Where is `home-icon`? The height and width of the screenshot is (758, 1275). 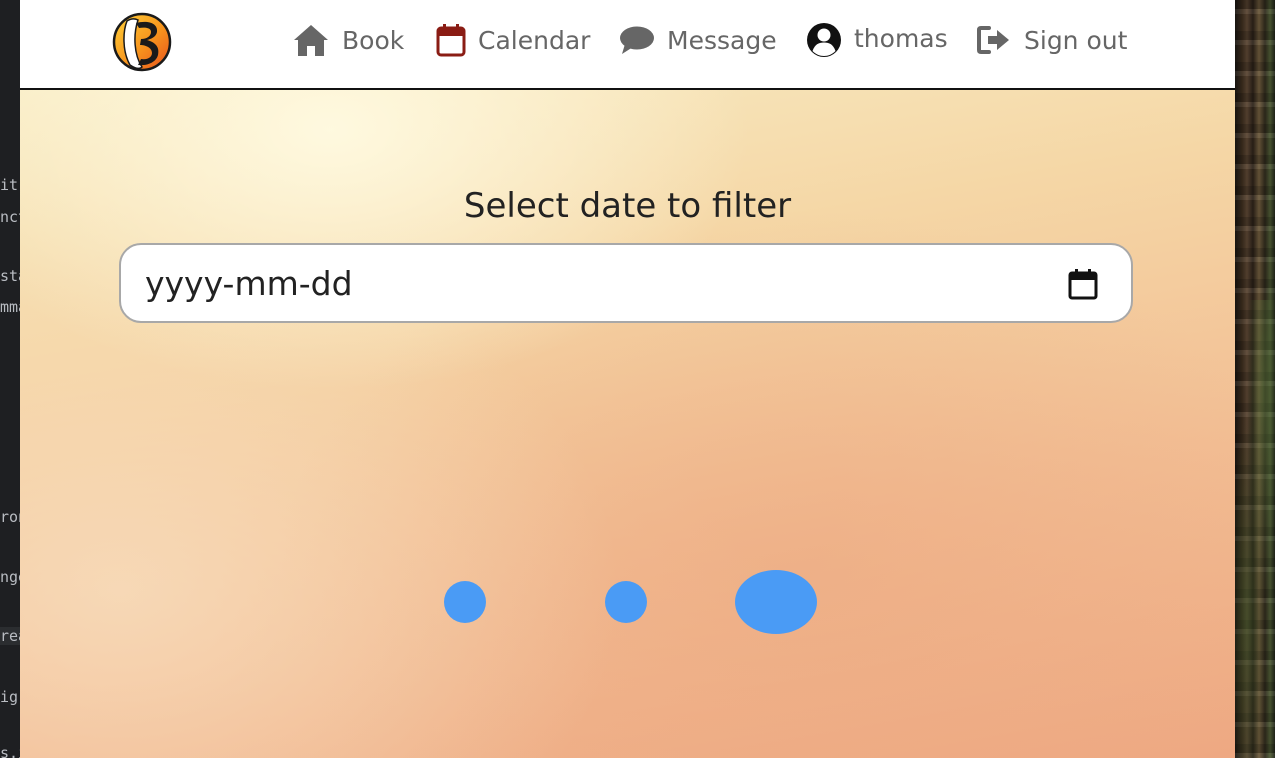 home-icon is located at coordinates (311, 40).